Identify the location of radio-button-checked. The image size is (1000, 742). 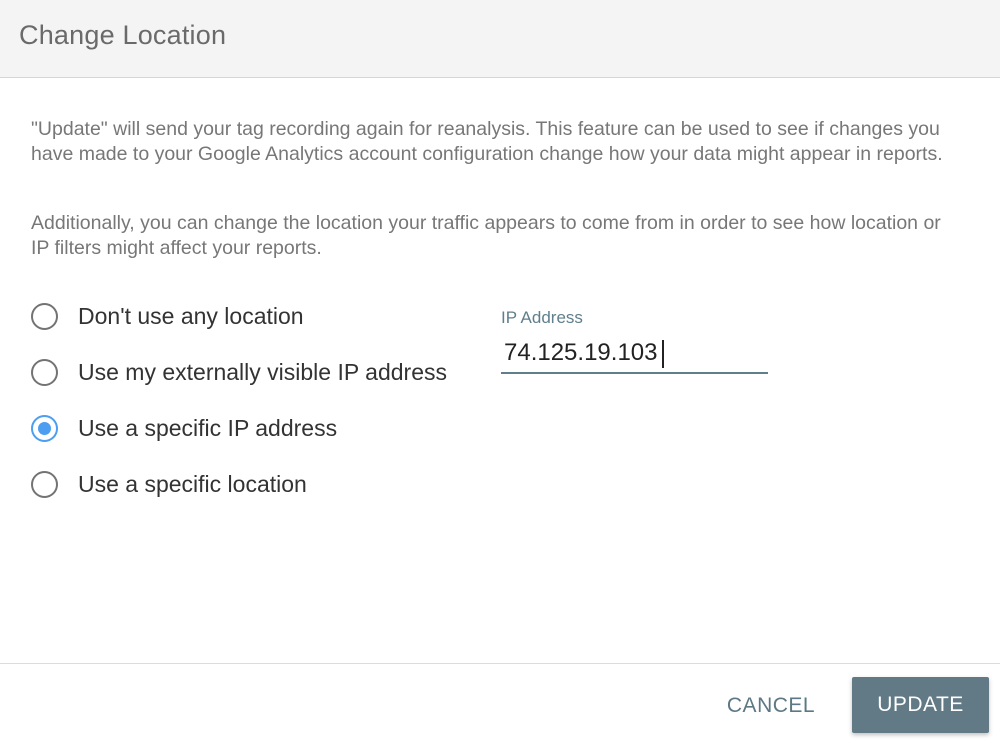
(44, 428).